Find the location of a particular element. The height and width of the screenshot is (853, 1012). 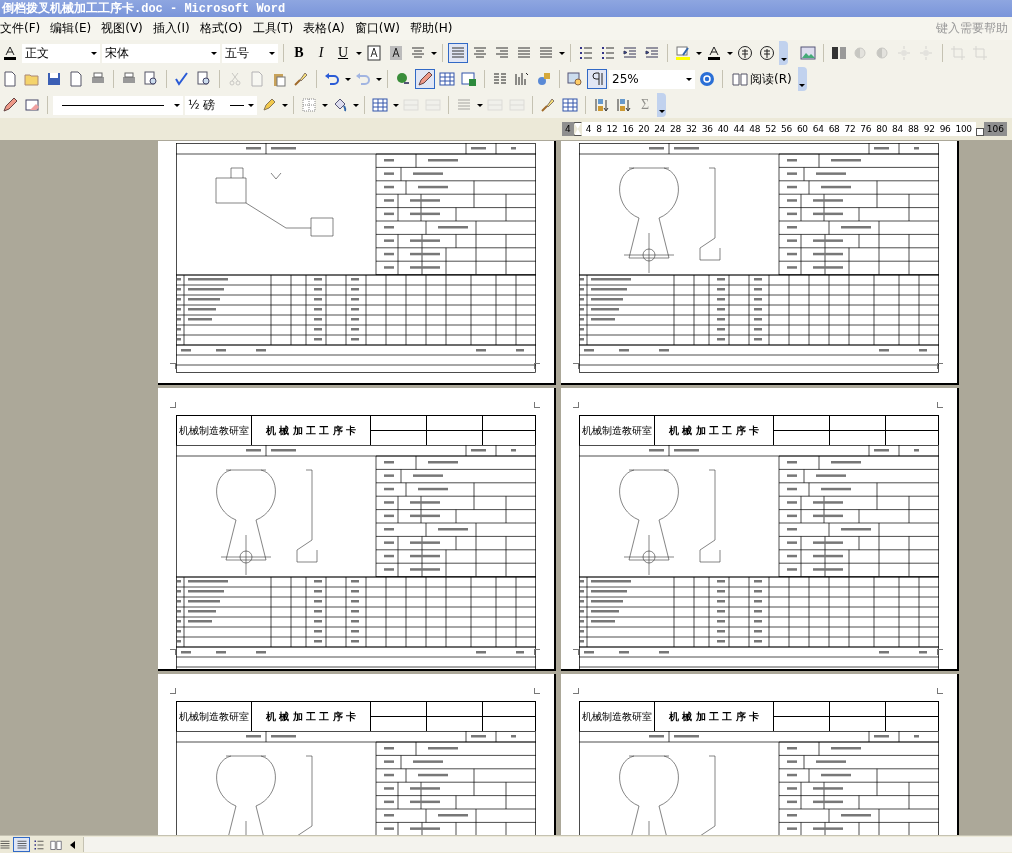

ruler-number: 32 is located at coordinates (691, 129).